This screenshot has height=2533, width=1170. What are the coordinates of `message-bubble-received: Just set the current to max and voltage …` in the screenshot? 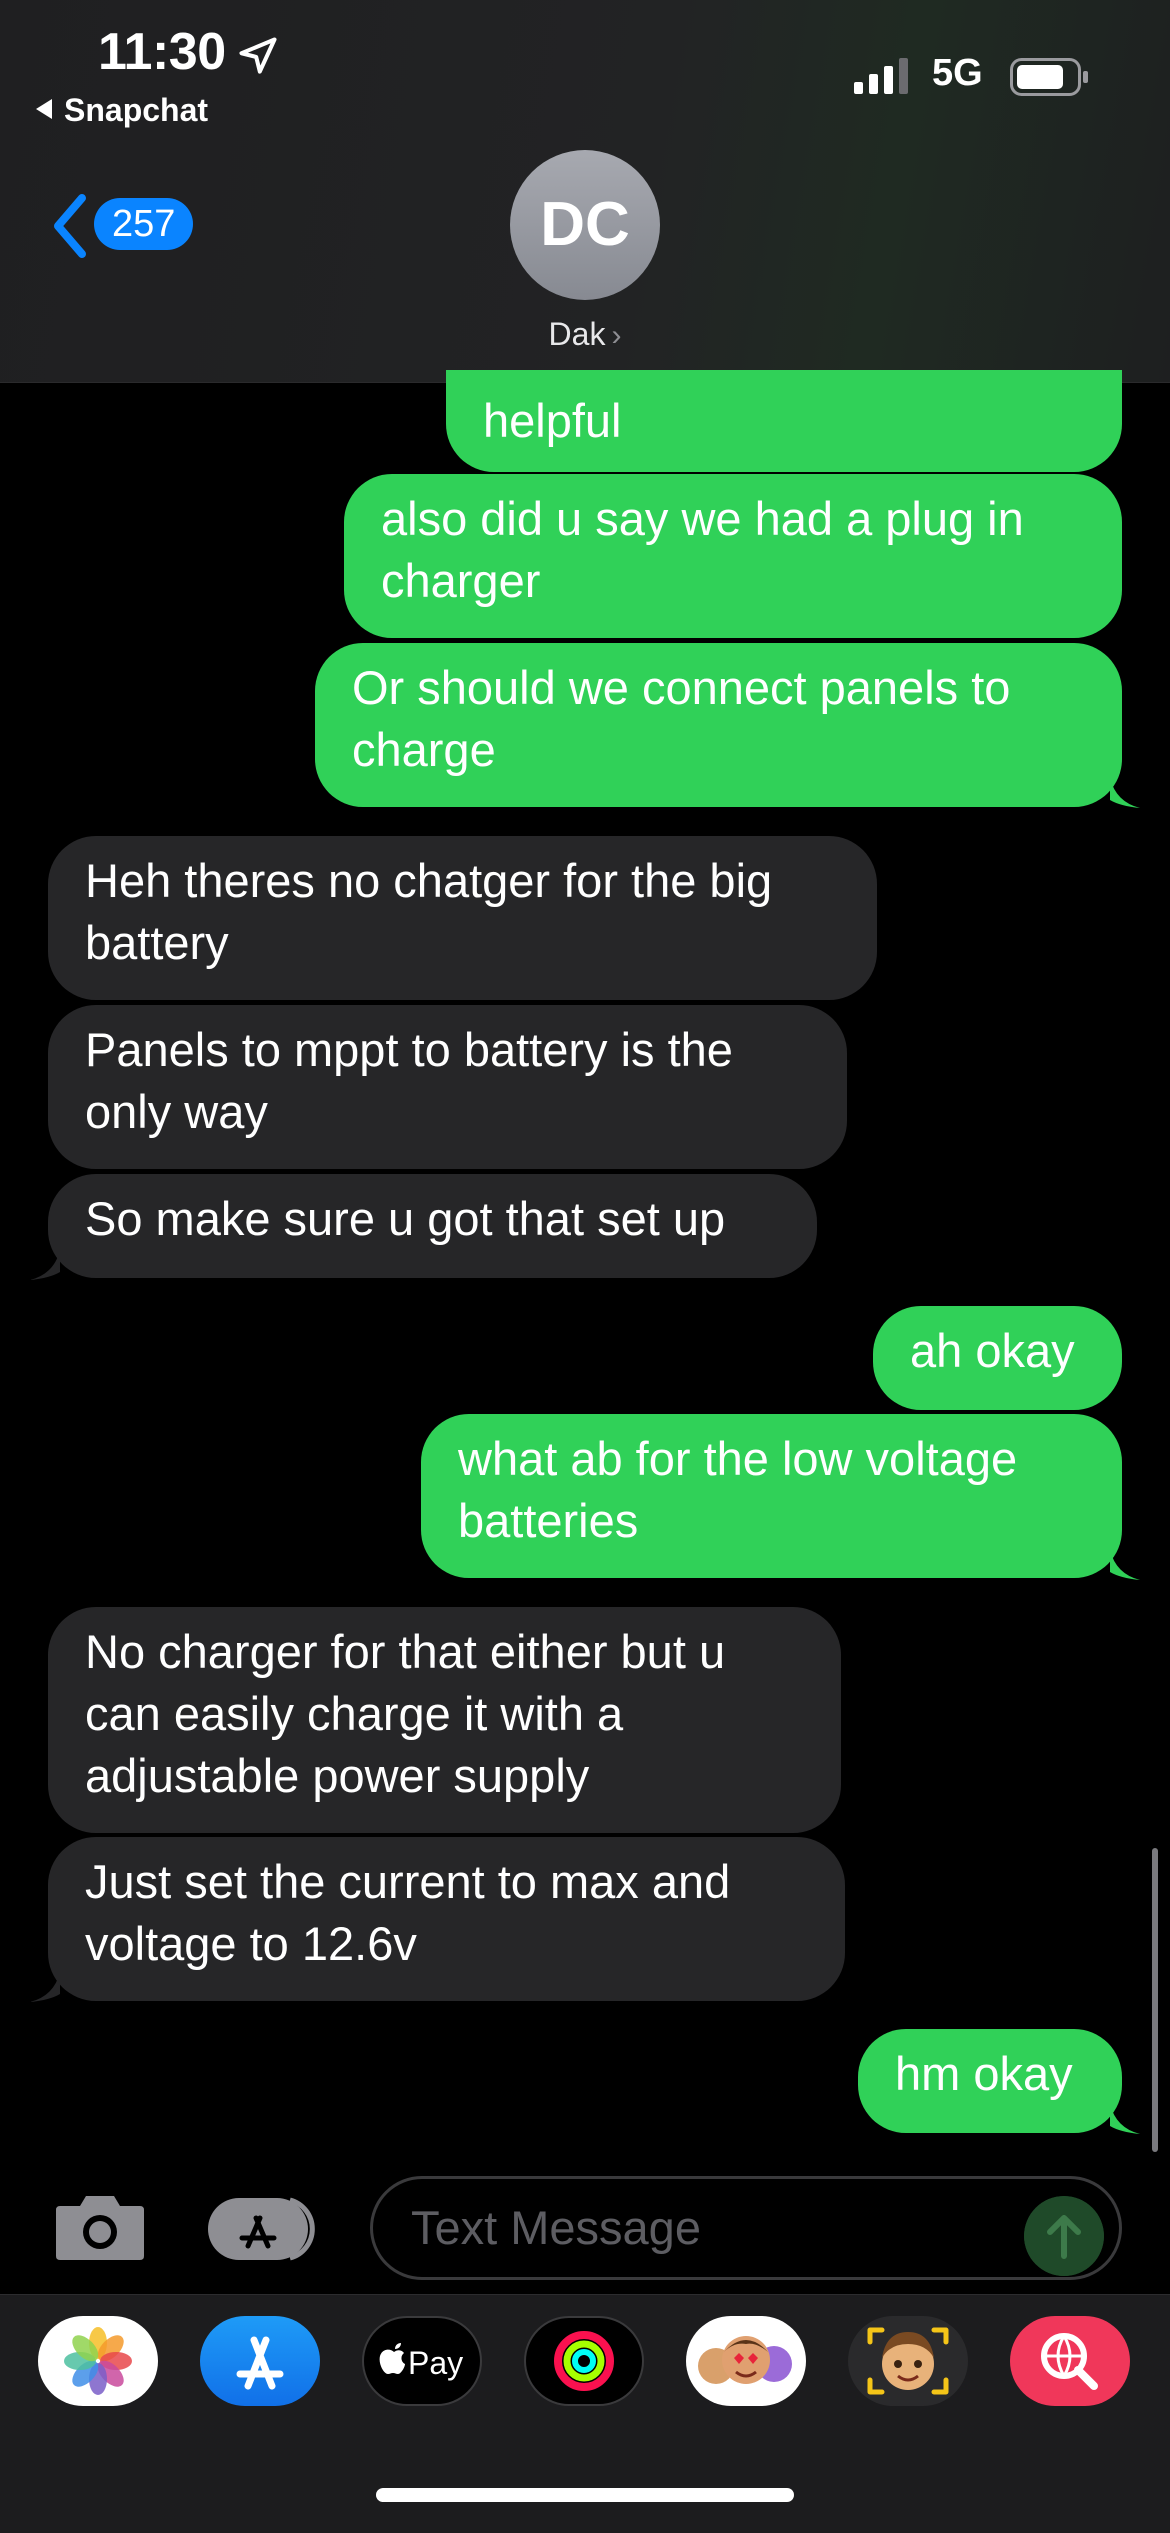 It's located at (446, 1919).